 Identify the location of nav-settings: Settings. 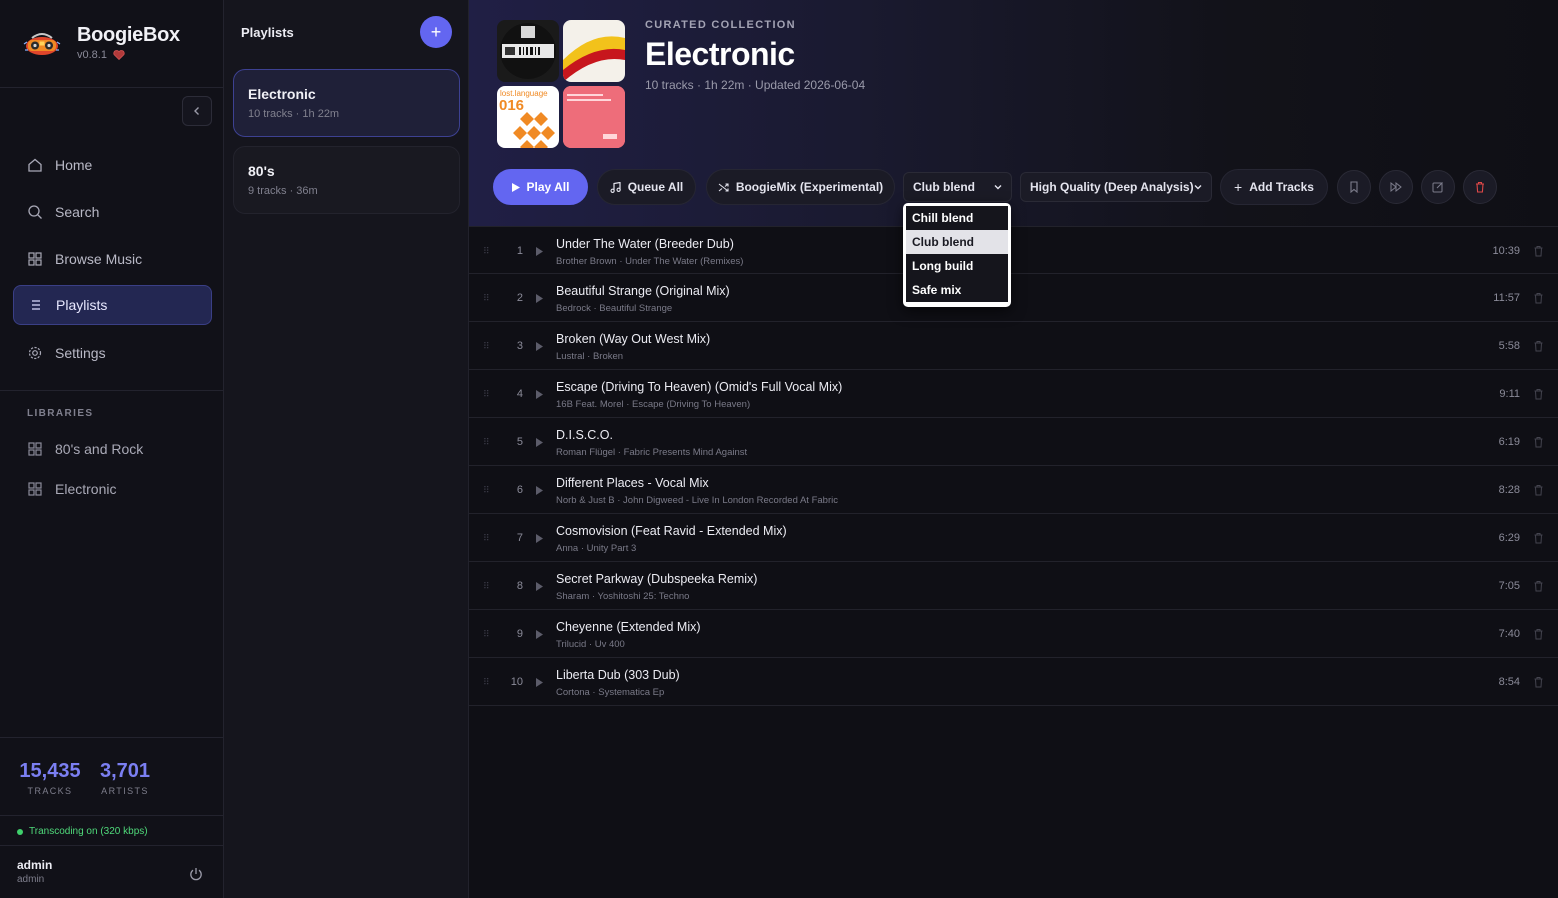
(112, 353).